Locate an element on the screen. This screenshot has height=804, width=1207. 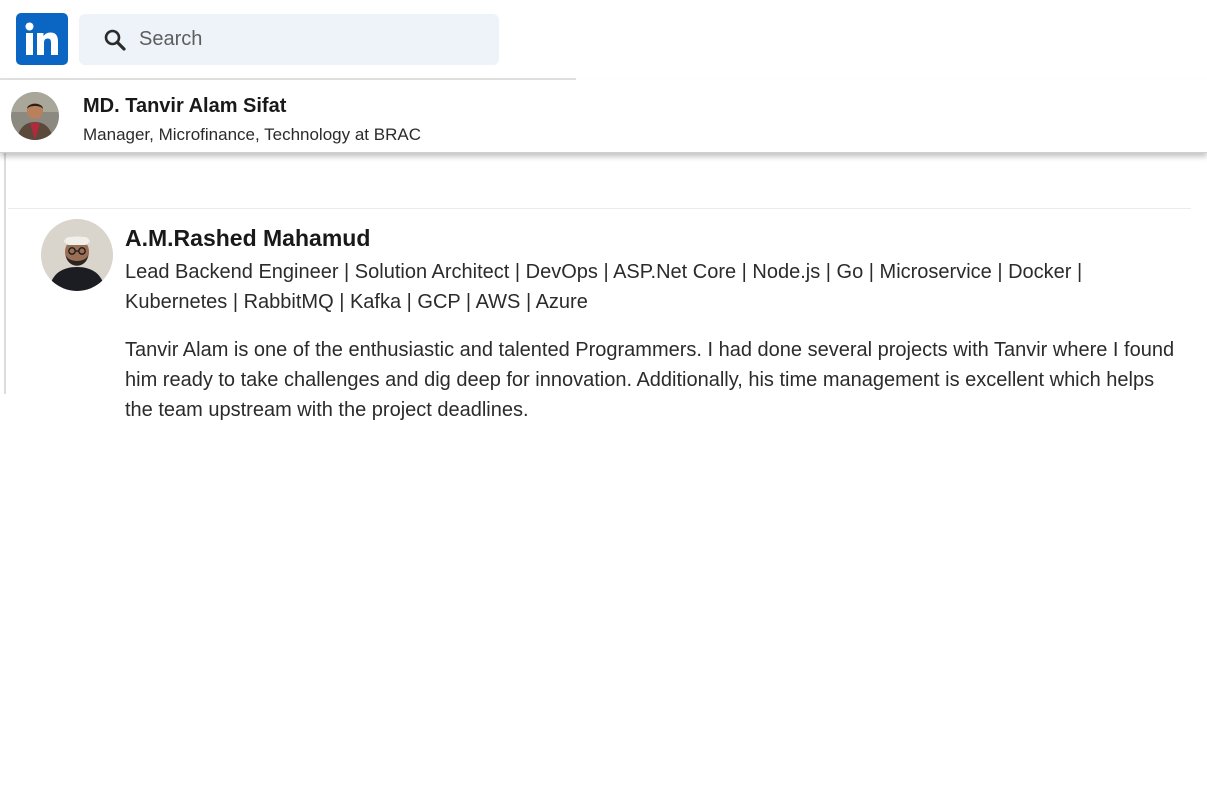
profile-avatar is located at coordinates (35, 116).